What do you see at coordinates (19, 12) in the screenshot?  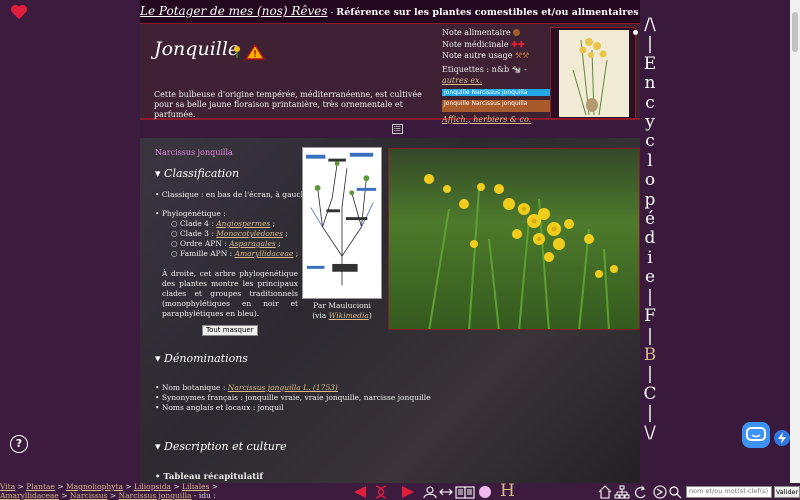 I see `heart-icon` at bounding box center [19, 12].